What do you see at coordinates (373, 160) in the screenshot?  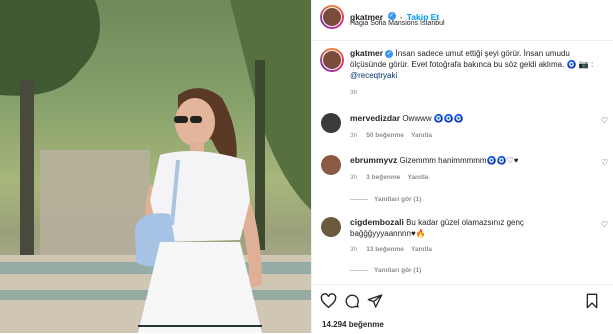 I see `comment-username: ebrummyvz` at bounding box center [373, 160].